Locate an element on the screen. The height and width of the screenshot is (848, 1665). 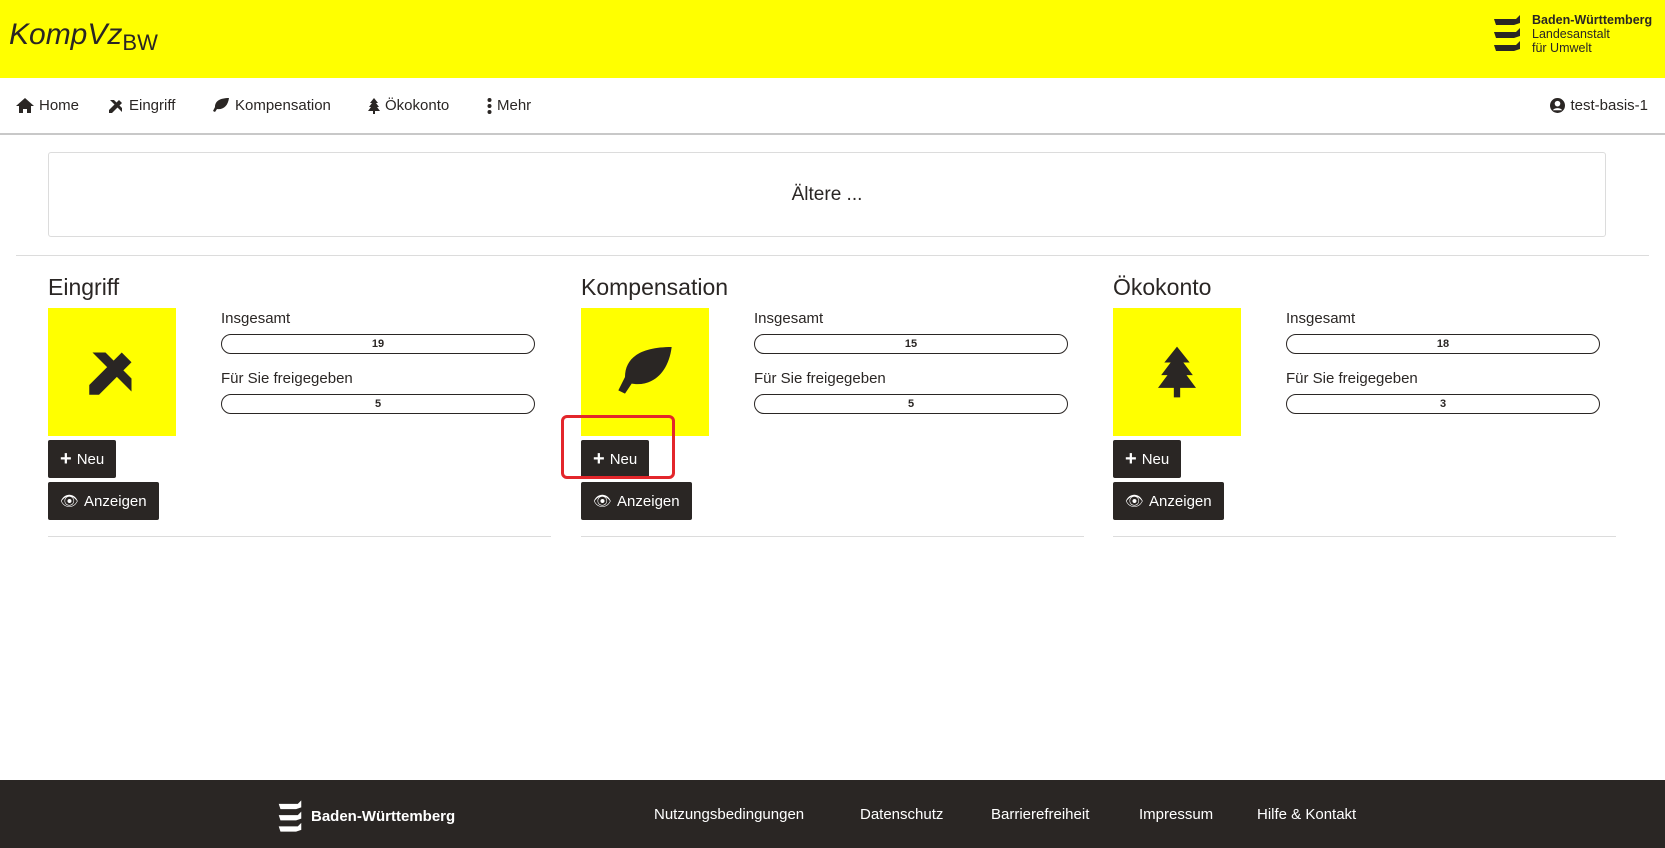
new-eingriff-button: + Neu is located at coordinates (82, 459).